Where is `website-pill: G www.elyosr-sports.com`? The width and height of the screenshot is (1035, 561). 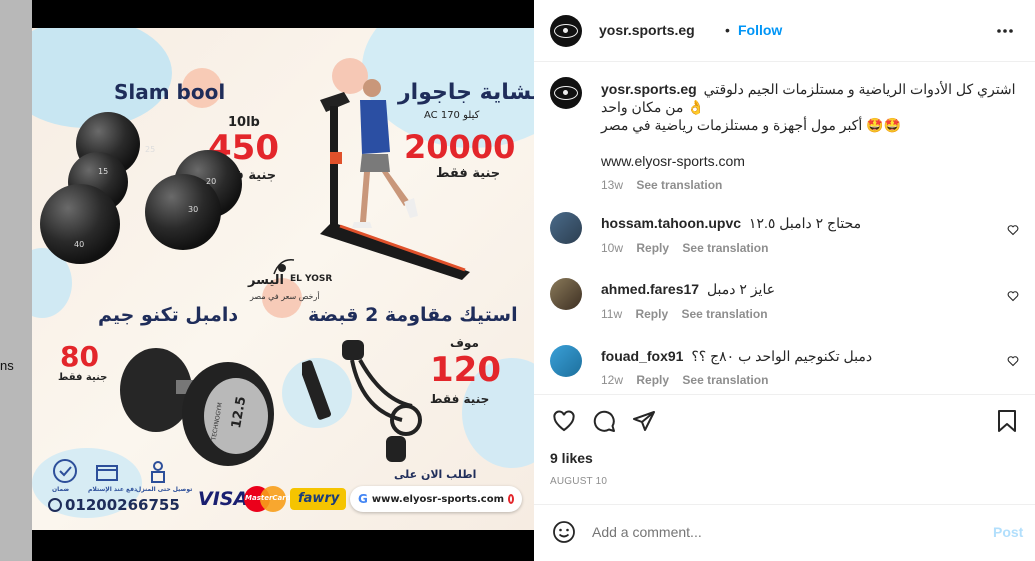 website-pill: G www.elyosr-sports.com is located at coordinates (436, 499).